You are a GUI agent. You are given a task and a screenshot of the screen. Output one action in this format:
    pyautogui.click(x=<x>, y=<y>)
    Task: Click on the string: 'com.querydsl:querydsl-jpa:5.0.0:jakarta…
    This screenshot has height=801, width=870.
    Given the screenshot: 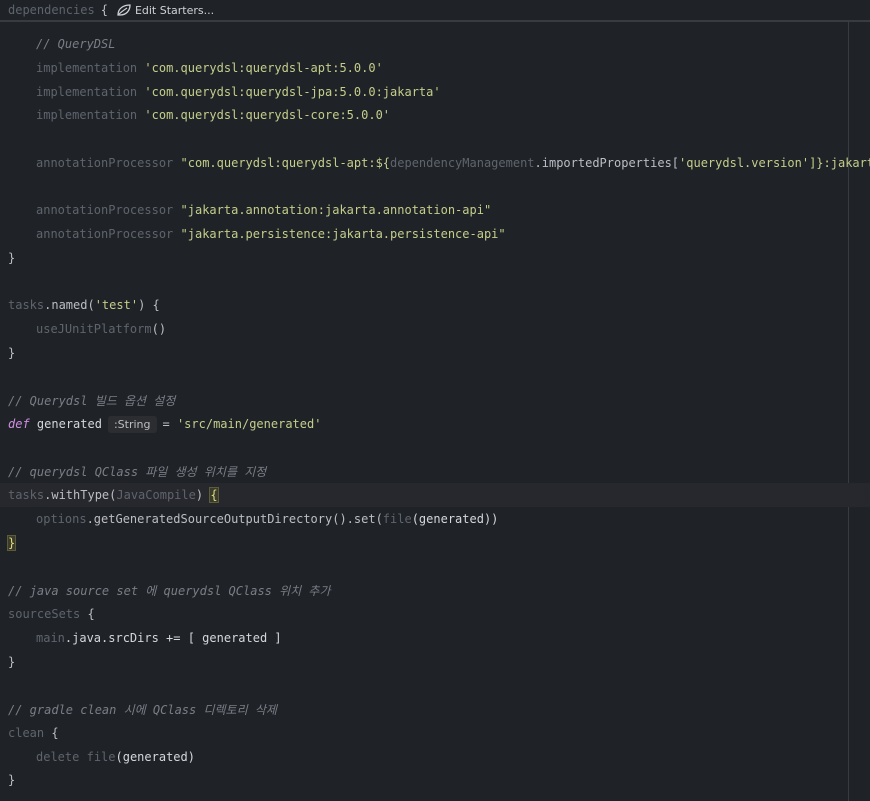 What is the action you would take?
    pyautogui.click(x=292, y=92)
    